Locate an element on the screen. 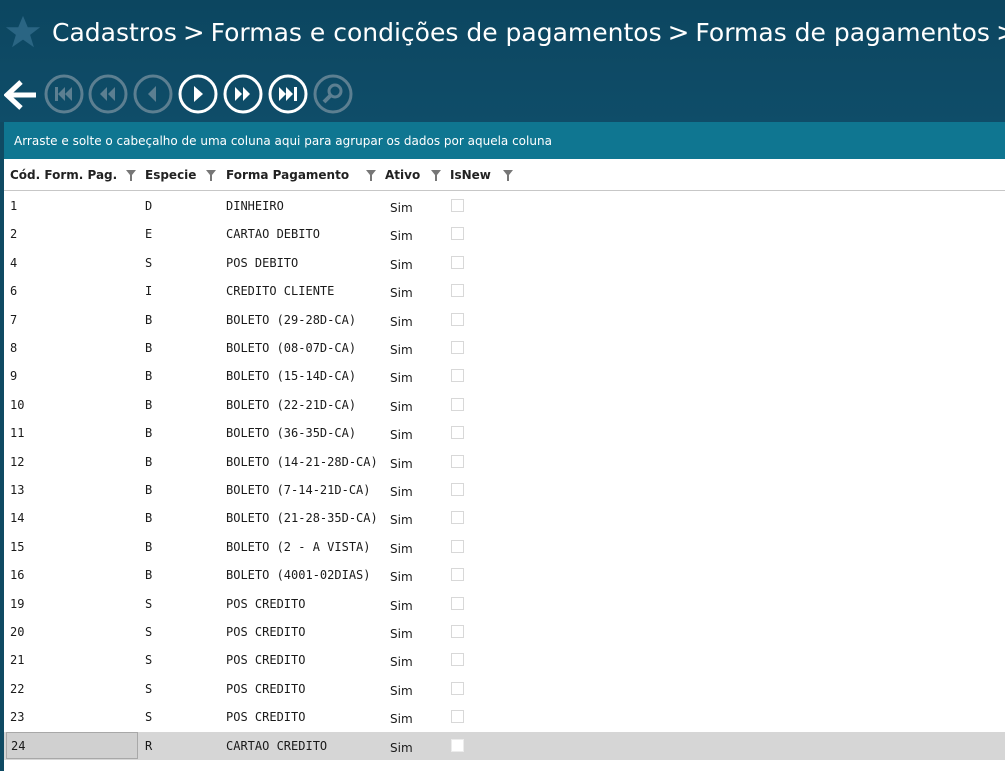  cell-especie: R is located at coordinates (148, 746).